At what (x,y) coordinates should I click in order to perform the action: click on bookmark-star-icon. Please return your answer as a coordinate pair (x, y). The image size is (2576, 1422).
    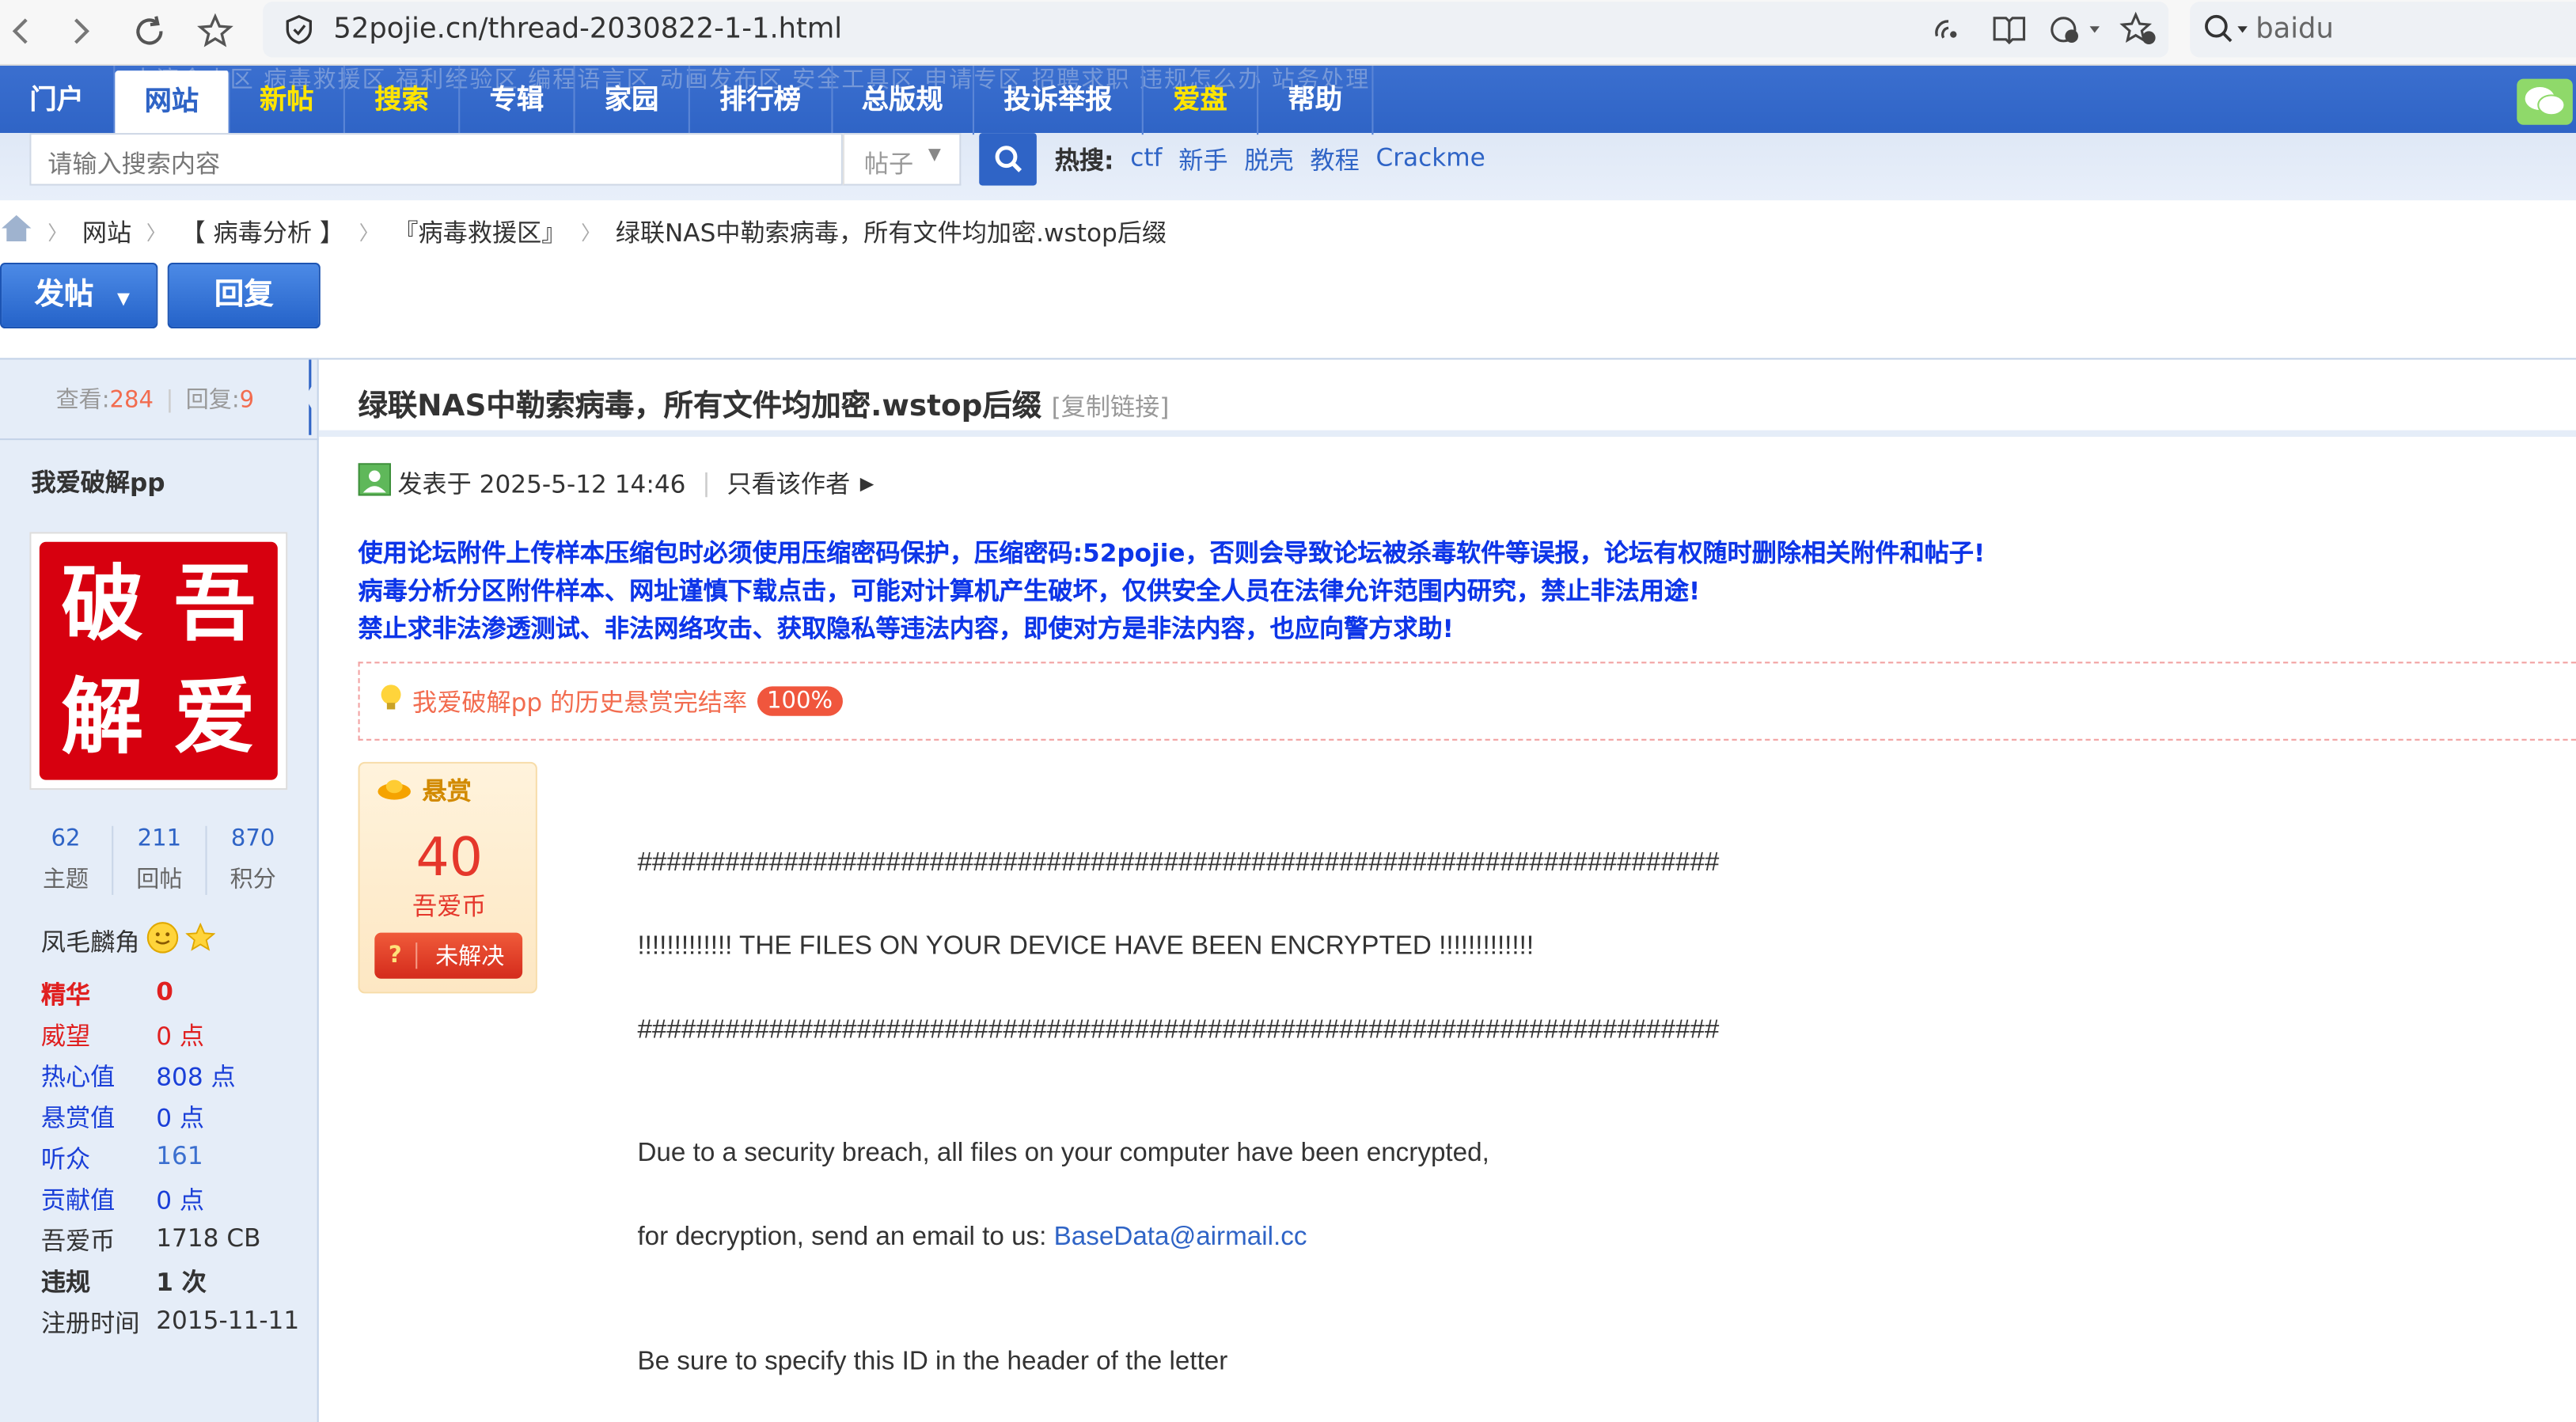
    Looking at the image, I should click on (215, 30).